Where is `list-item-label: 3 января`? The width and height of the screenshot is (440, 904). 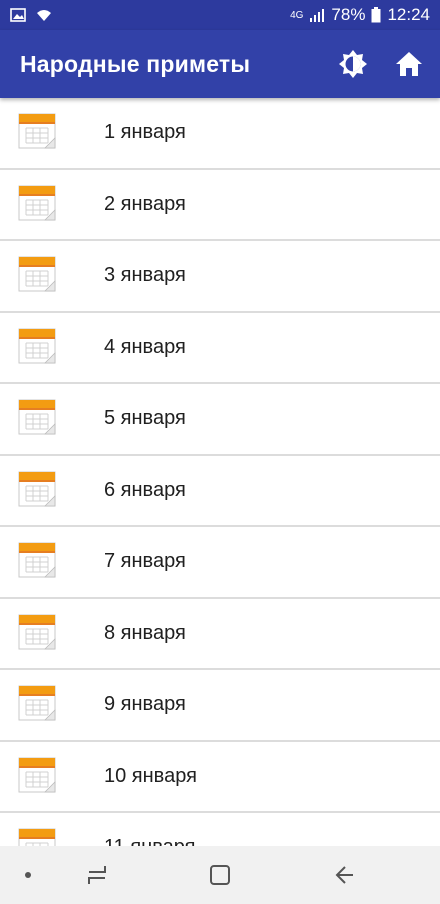 list-item-label: 3 января is located at coordinates (145, 275).